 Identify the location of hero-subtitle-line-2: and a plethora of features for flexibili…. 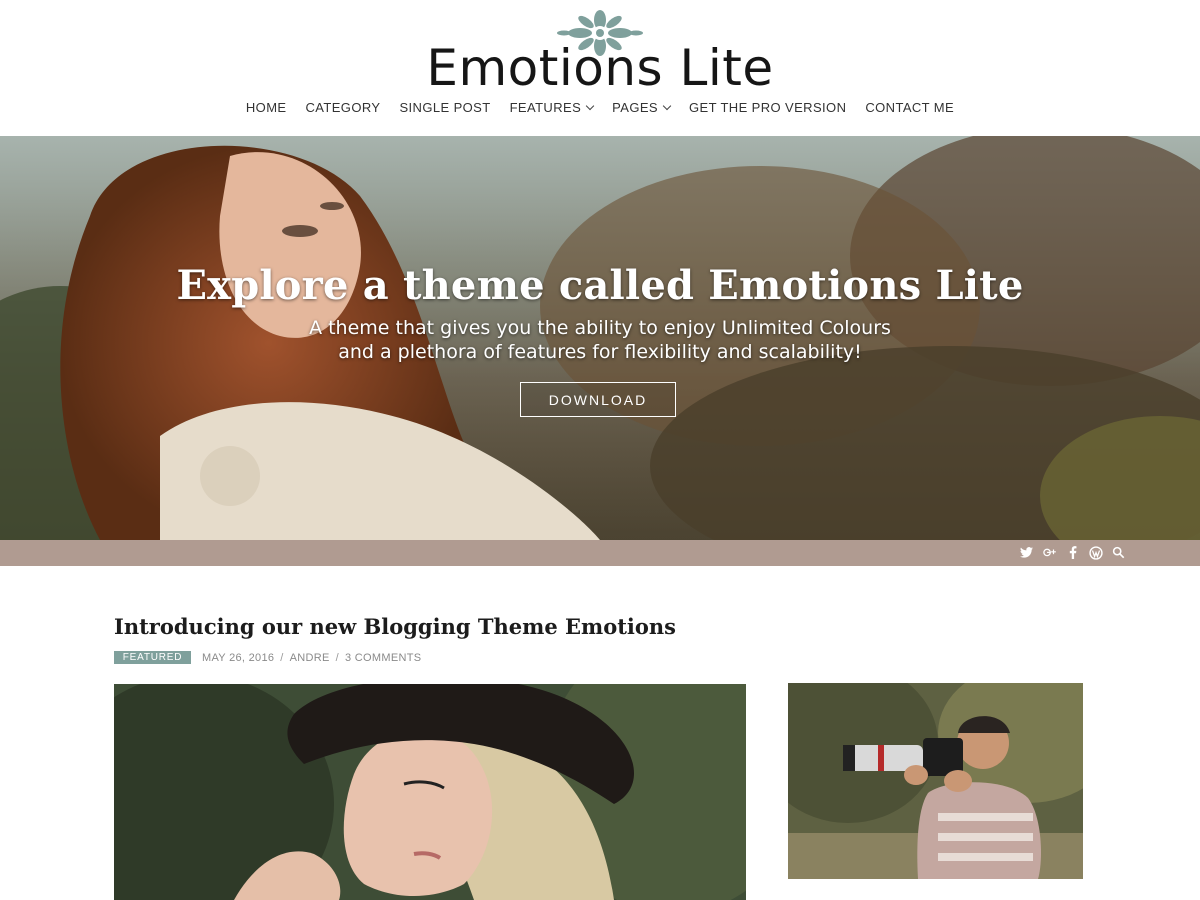
(600, 352).